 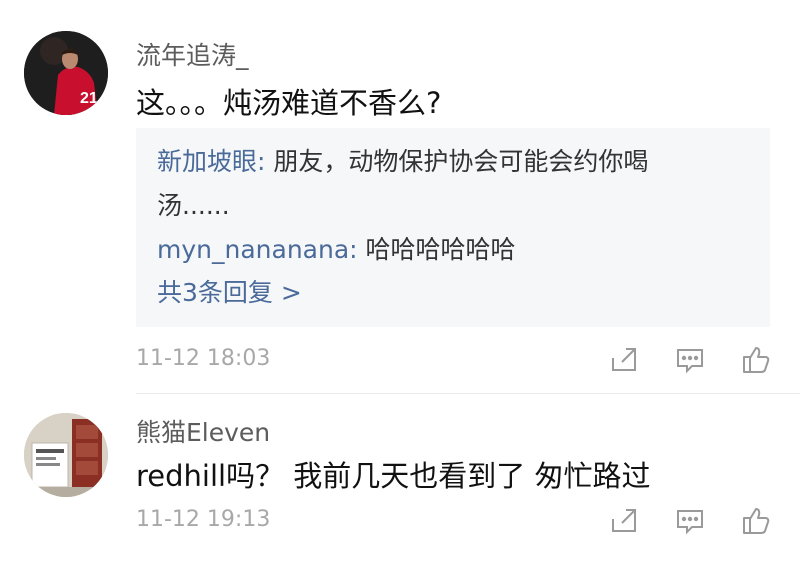 What do you see at coordinates (203, 519) in the screenshot?
I see `comment-timestamp: 11-12 19:13` at bounding box center [203, 519].